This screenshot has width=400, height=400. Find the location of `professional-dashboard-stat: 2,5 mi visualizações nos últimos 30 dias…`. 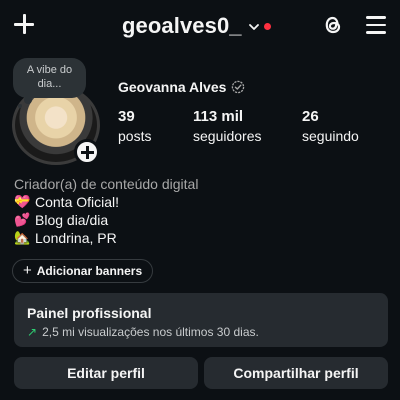

professional-dashboard-stat: 2,5 mi visualizações nos últimos 30 dias… is located at coordinates (150, 332).